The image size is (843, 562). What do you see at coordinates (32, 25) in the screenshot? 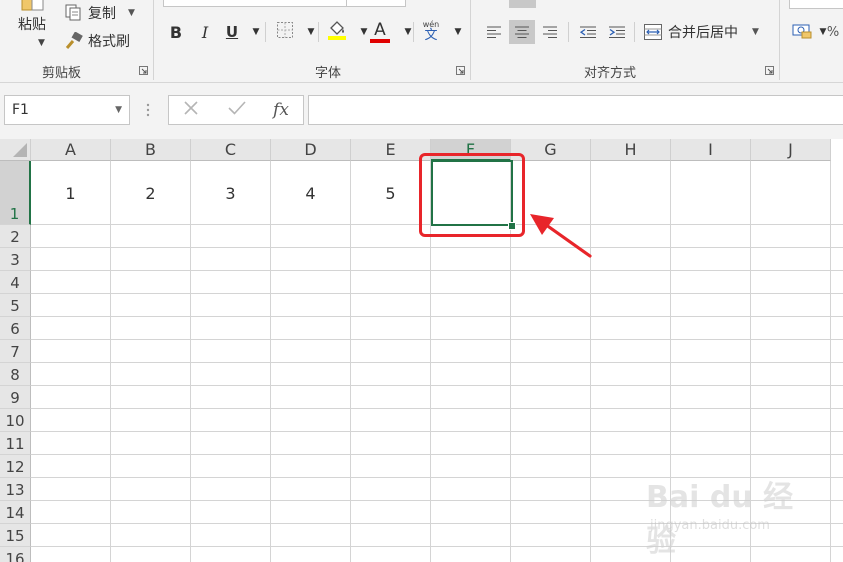
I see `paste-label: 粘贴` at bounding box center [32, 25].